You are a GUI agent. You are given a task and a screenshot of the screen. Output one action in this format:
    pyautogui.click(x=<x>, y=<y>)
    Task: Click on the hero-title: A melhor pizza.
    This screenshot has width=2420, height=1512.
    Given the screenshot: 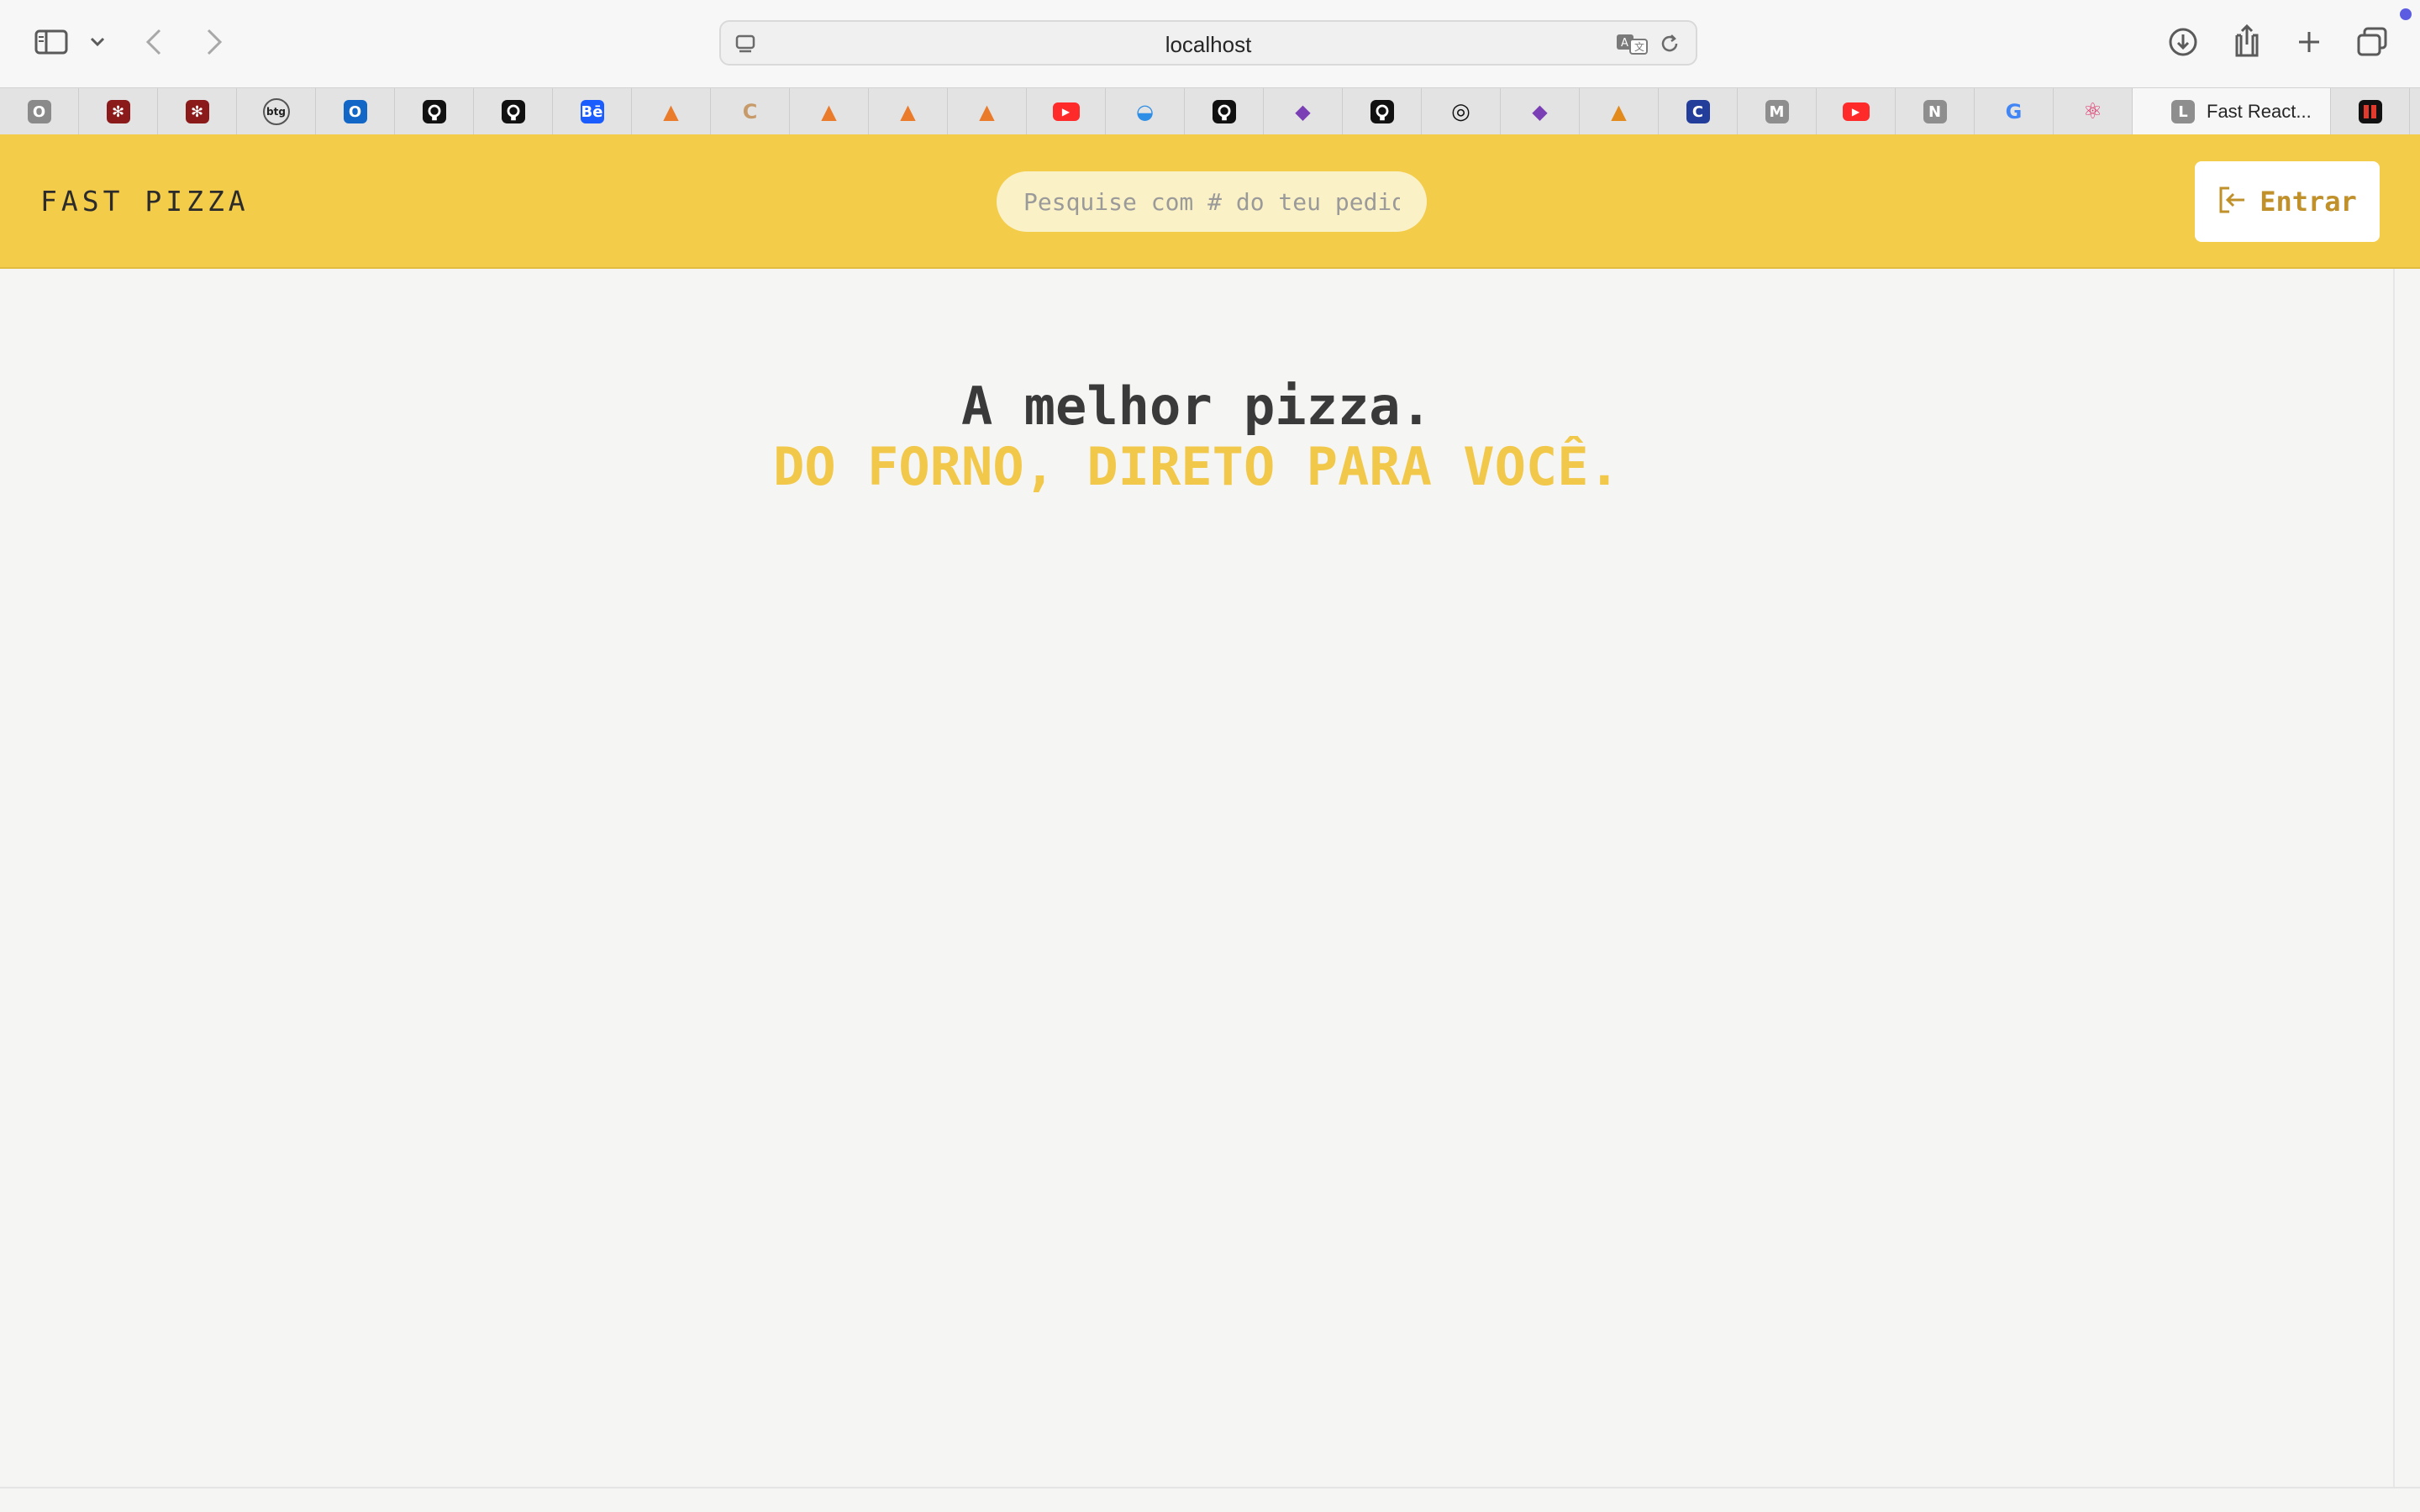 What is the action you would take?
    pyautogui.click(x=1196, y=406)
    